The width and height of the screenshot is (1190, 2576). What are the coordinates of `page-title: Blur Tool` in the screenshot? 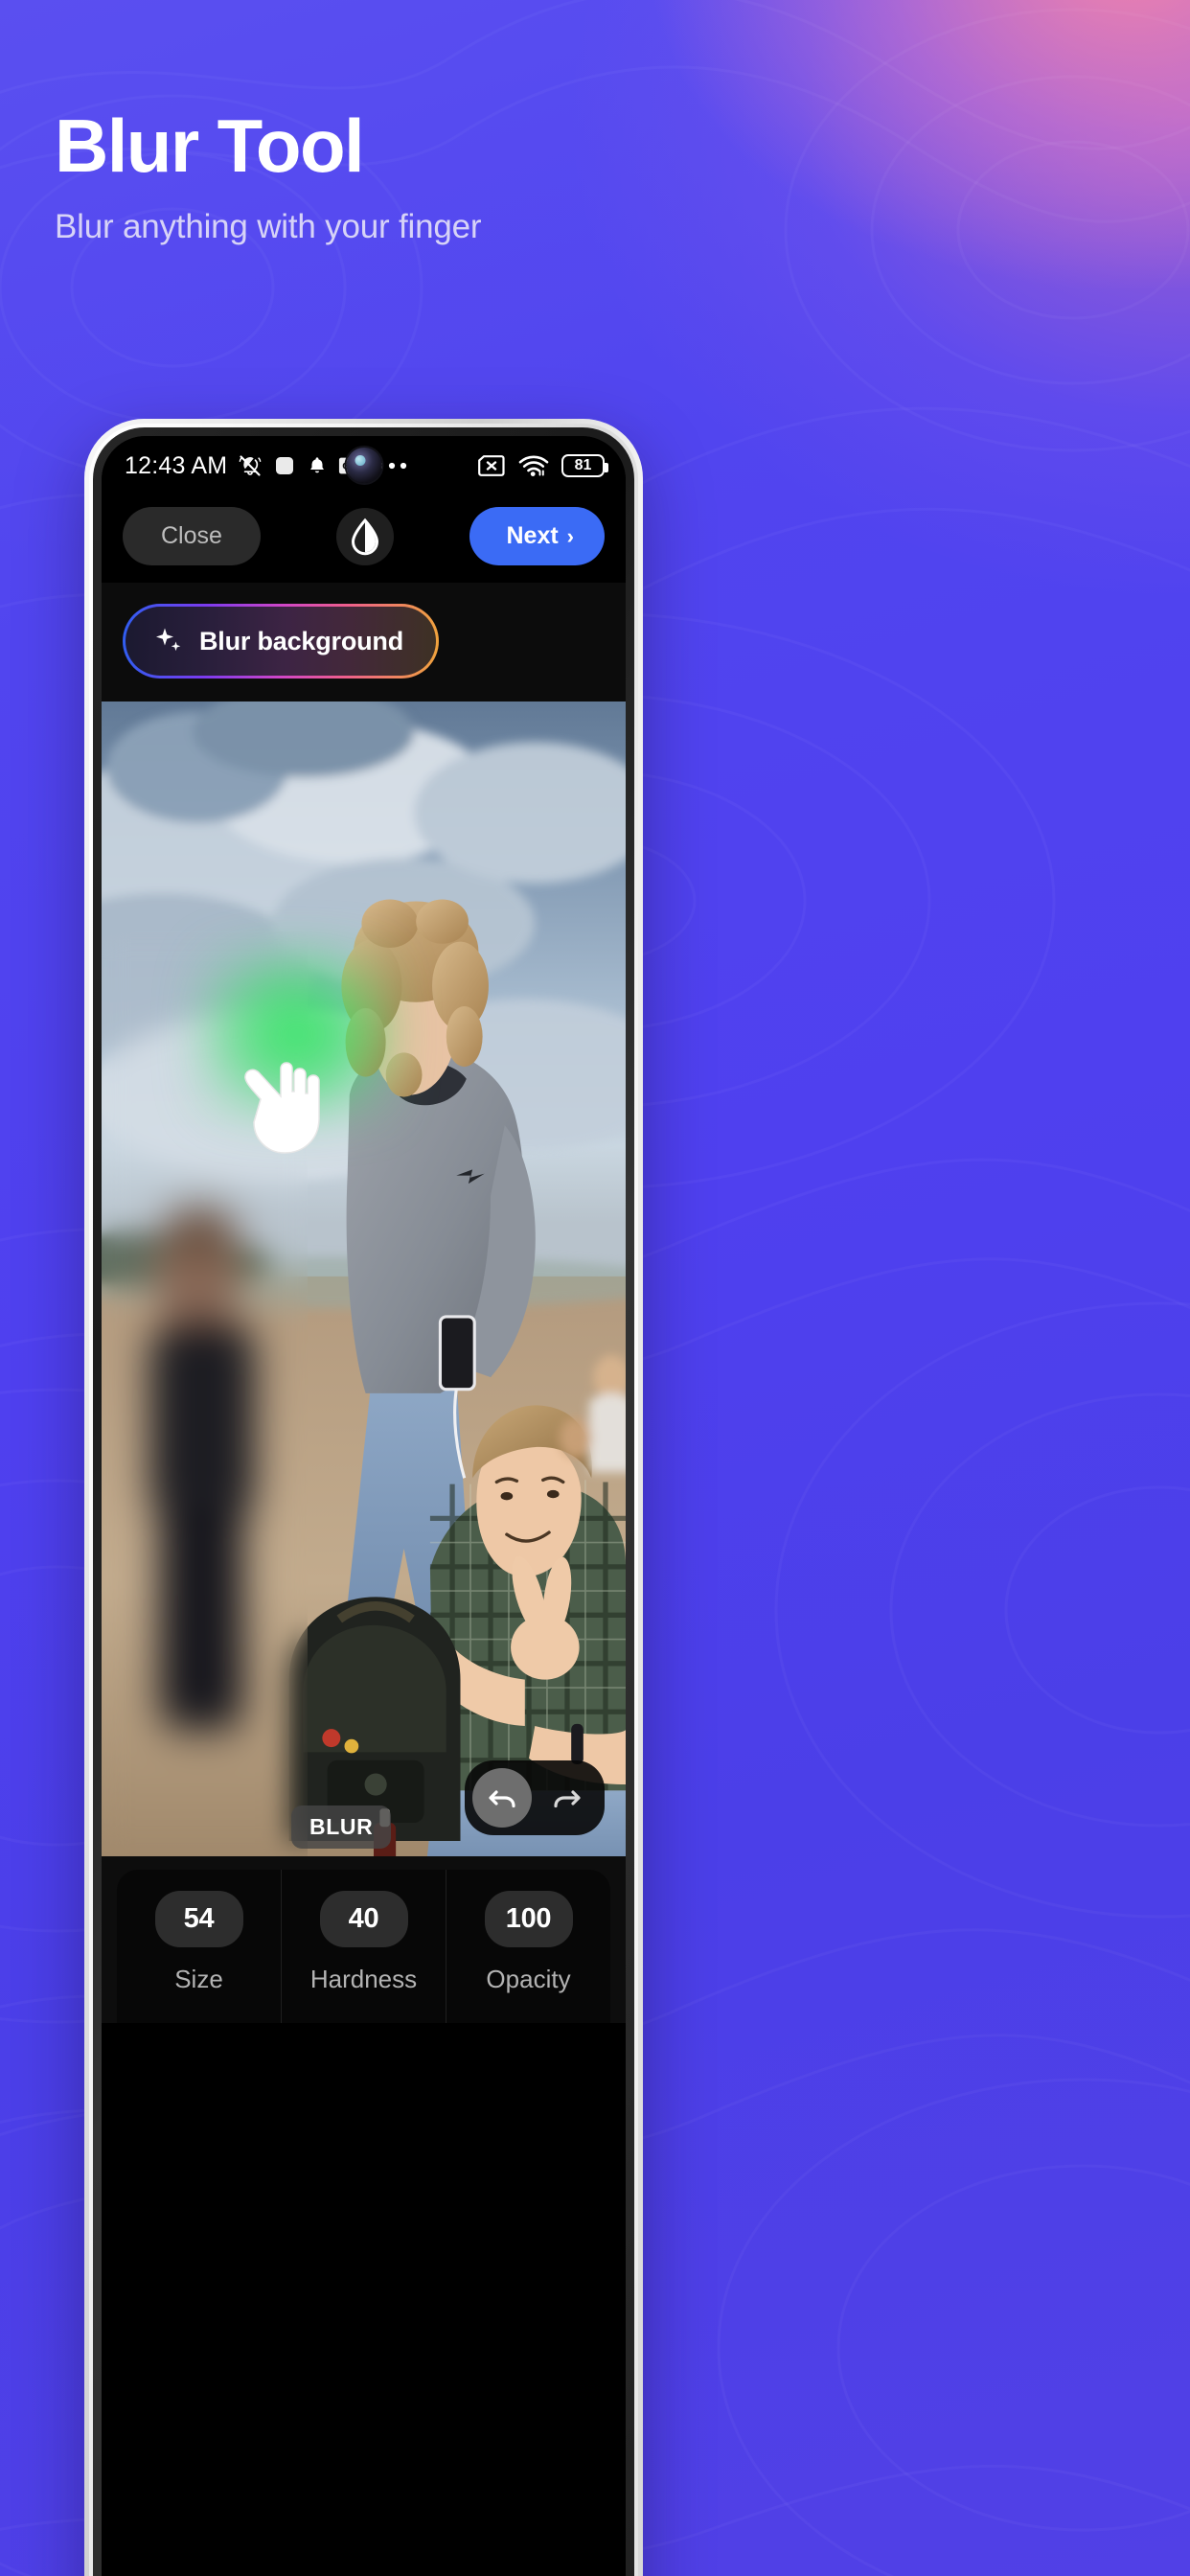 It's located at (210, 146).